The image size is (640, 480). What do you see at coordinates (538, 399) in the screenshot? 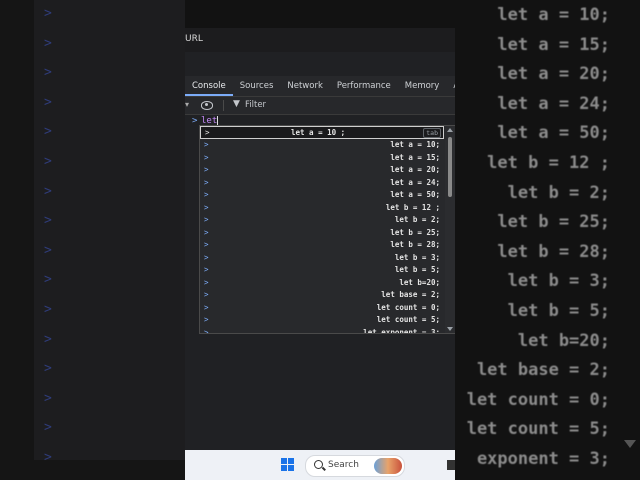
I see `background-code-line: let count = 0;` at bounding box center [538, 399].